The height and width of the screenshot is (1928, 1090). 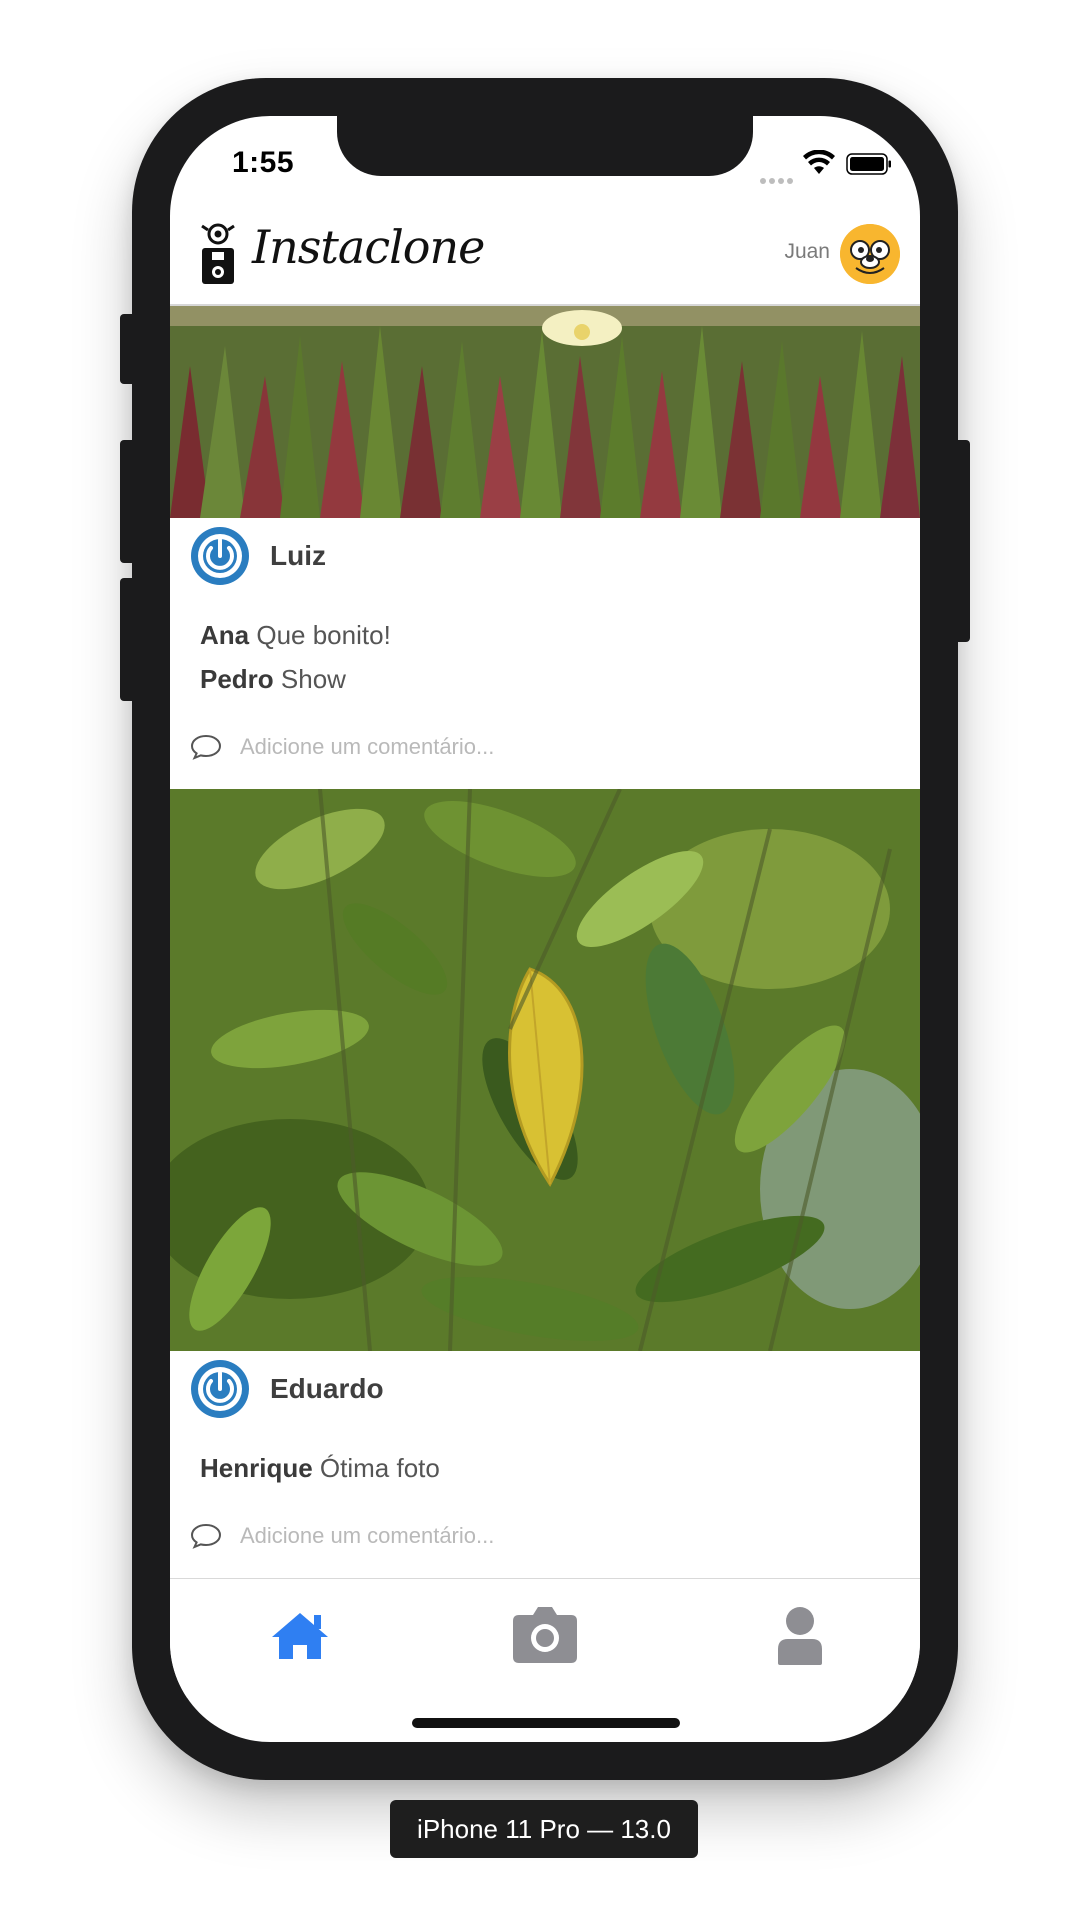 I want to click on user-avatar, so click(x=870, y=254).